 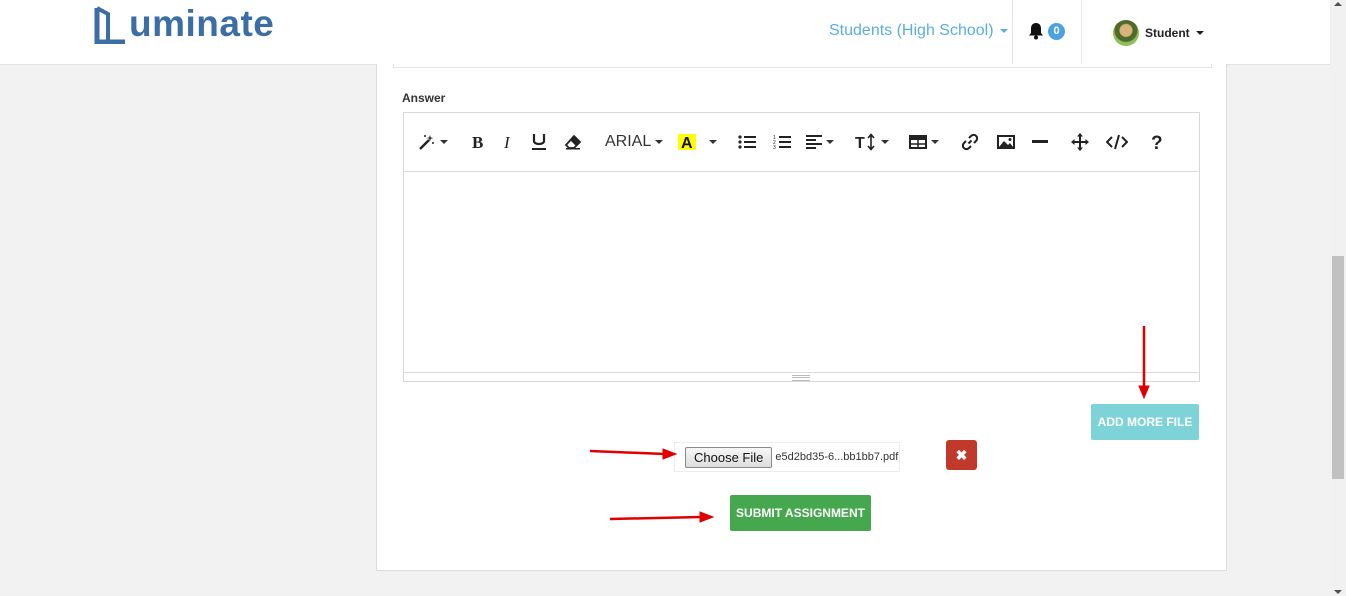 I want to click on editor-resize-handle, so click(x=801, y=377).